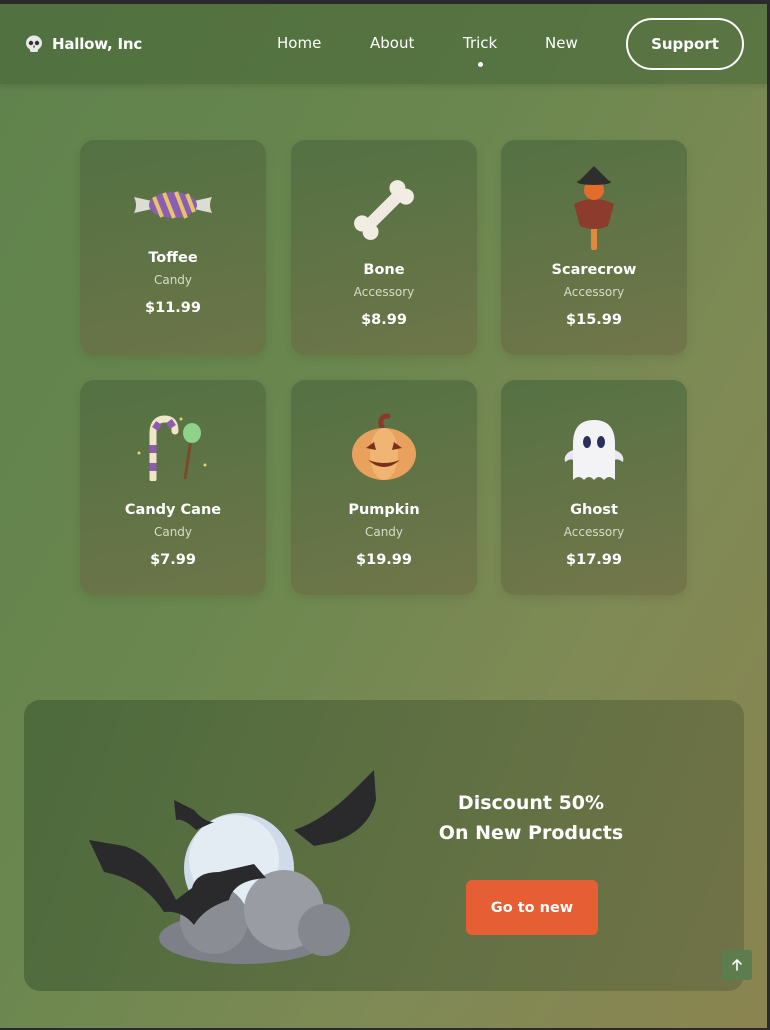 This screenshot has width=770, height=1030. What do you see at coordinates (594, 510) in the screenshot?
I see `product-name: Ghost` at bounding box center [594, 510].